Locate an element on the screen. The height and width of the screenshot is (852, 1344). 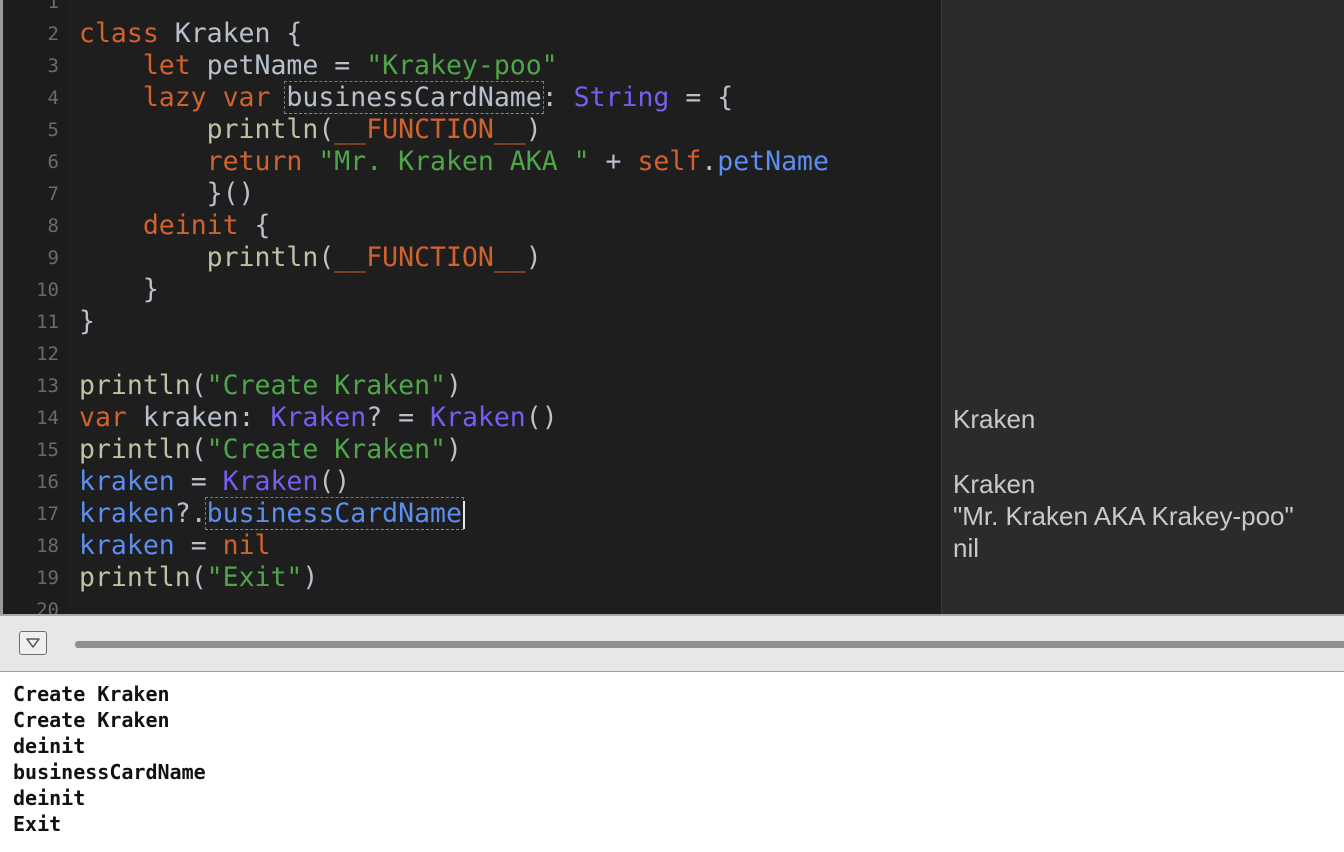
code-text: deinit { is located at coordinates (175, 226).